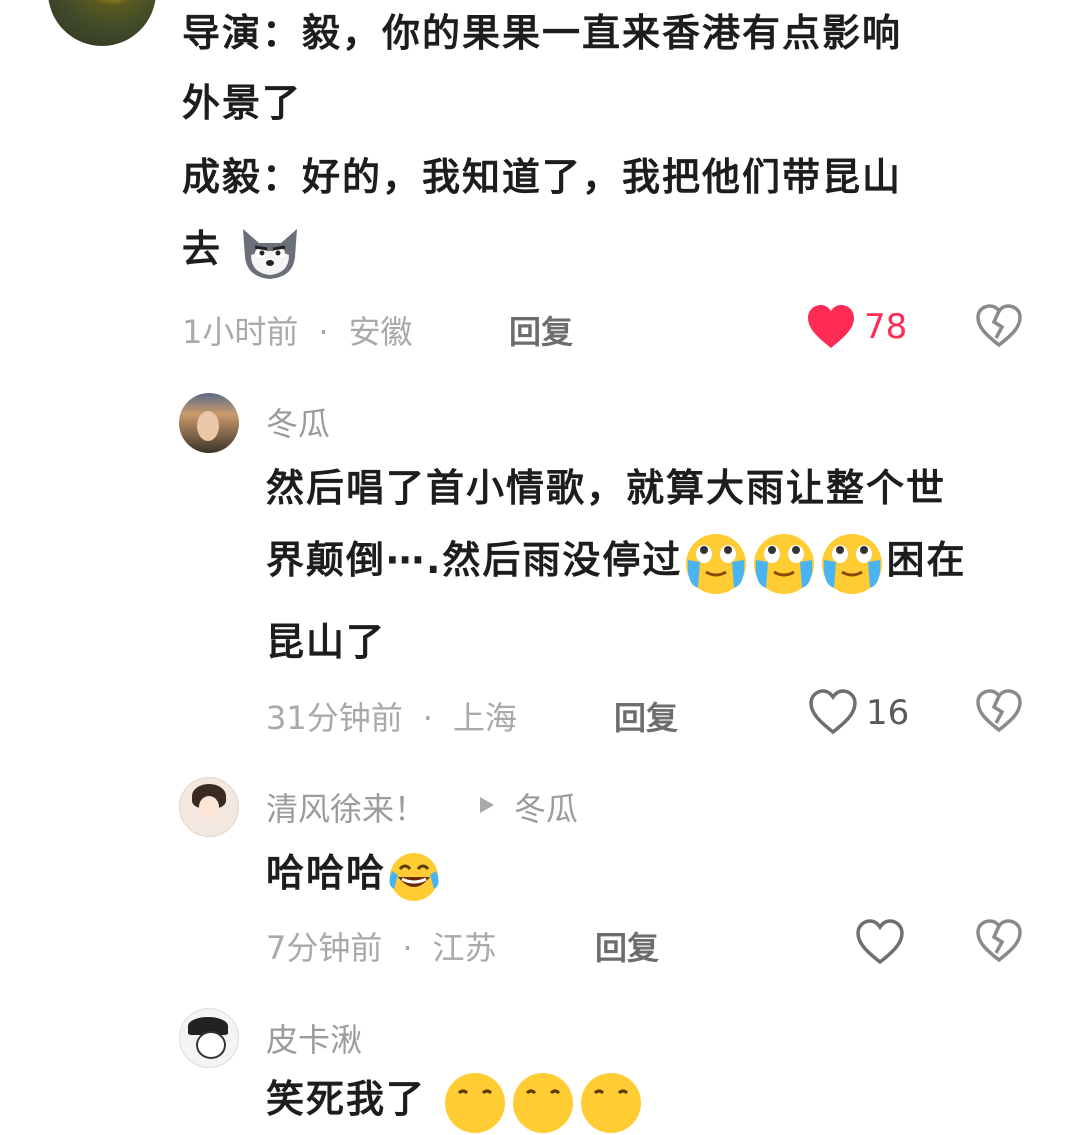 The width and height of the screenshot is (1080, 1135). What do you see at coordinates (346, 1099) in the screenshot?
I see `comment-4-text: 笑死我了` at bounding box center [346, 1099].